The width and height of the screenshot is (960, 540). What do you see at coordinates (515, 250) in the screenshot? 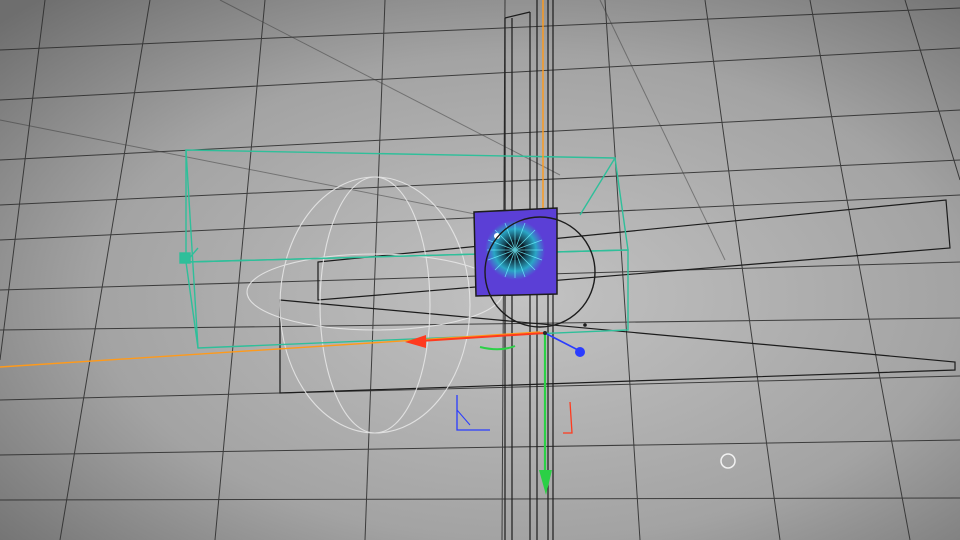
I see `iris-fibers` at bounding box center [515, 250].